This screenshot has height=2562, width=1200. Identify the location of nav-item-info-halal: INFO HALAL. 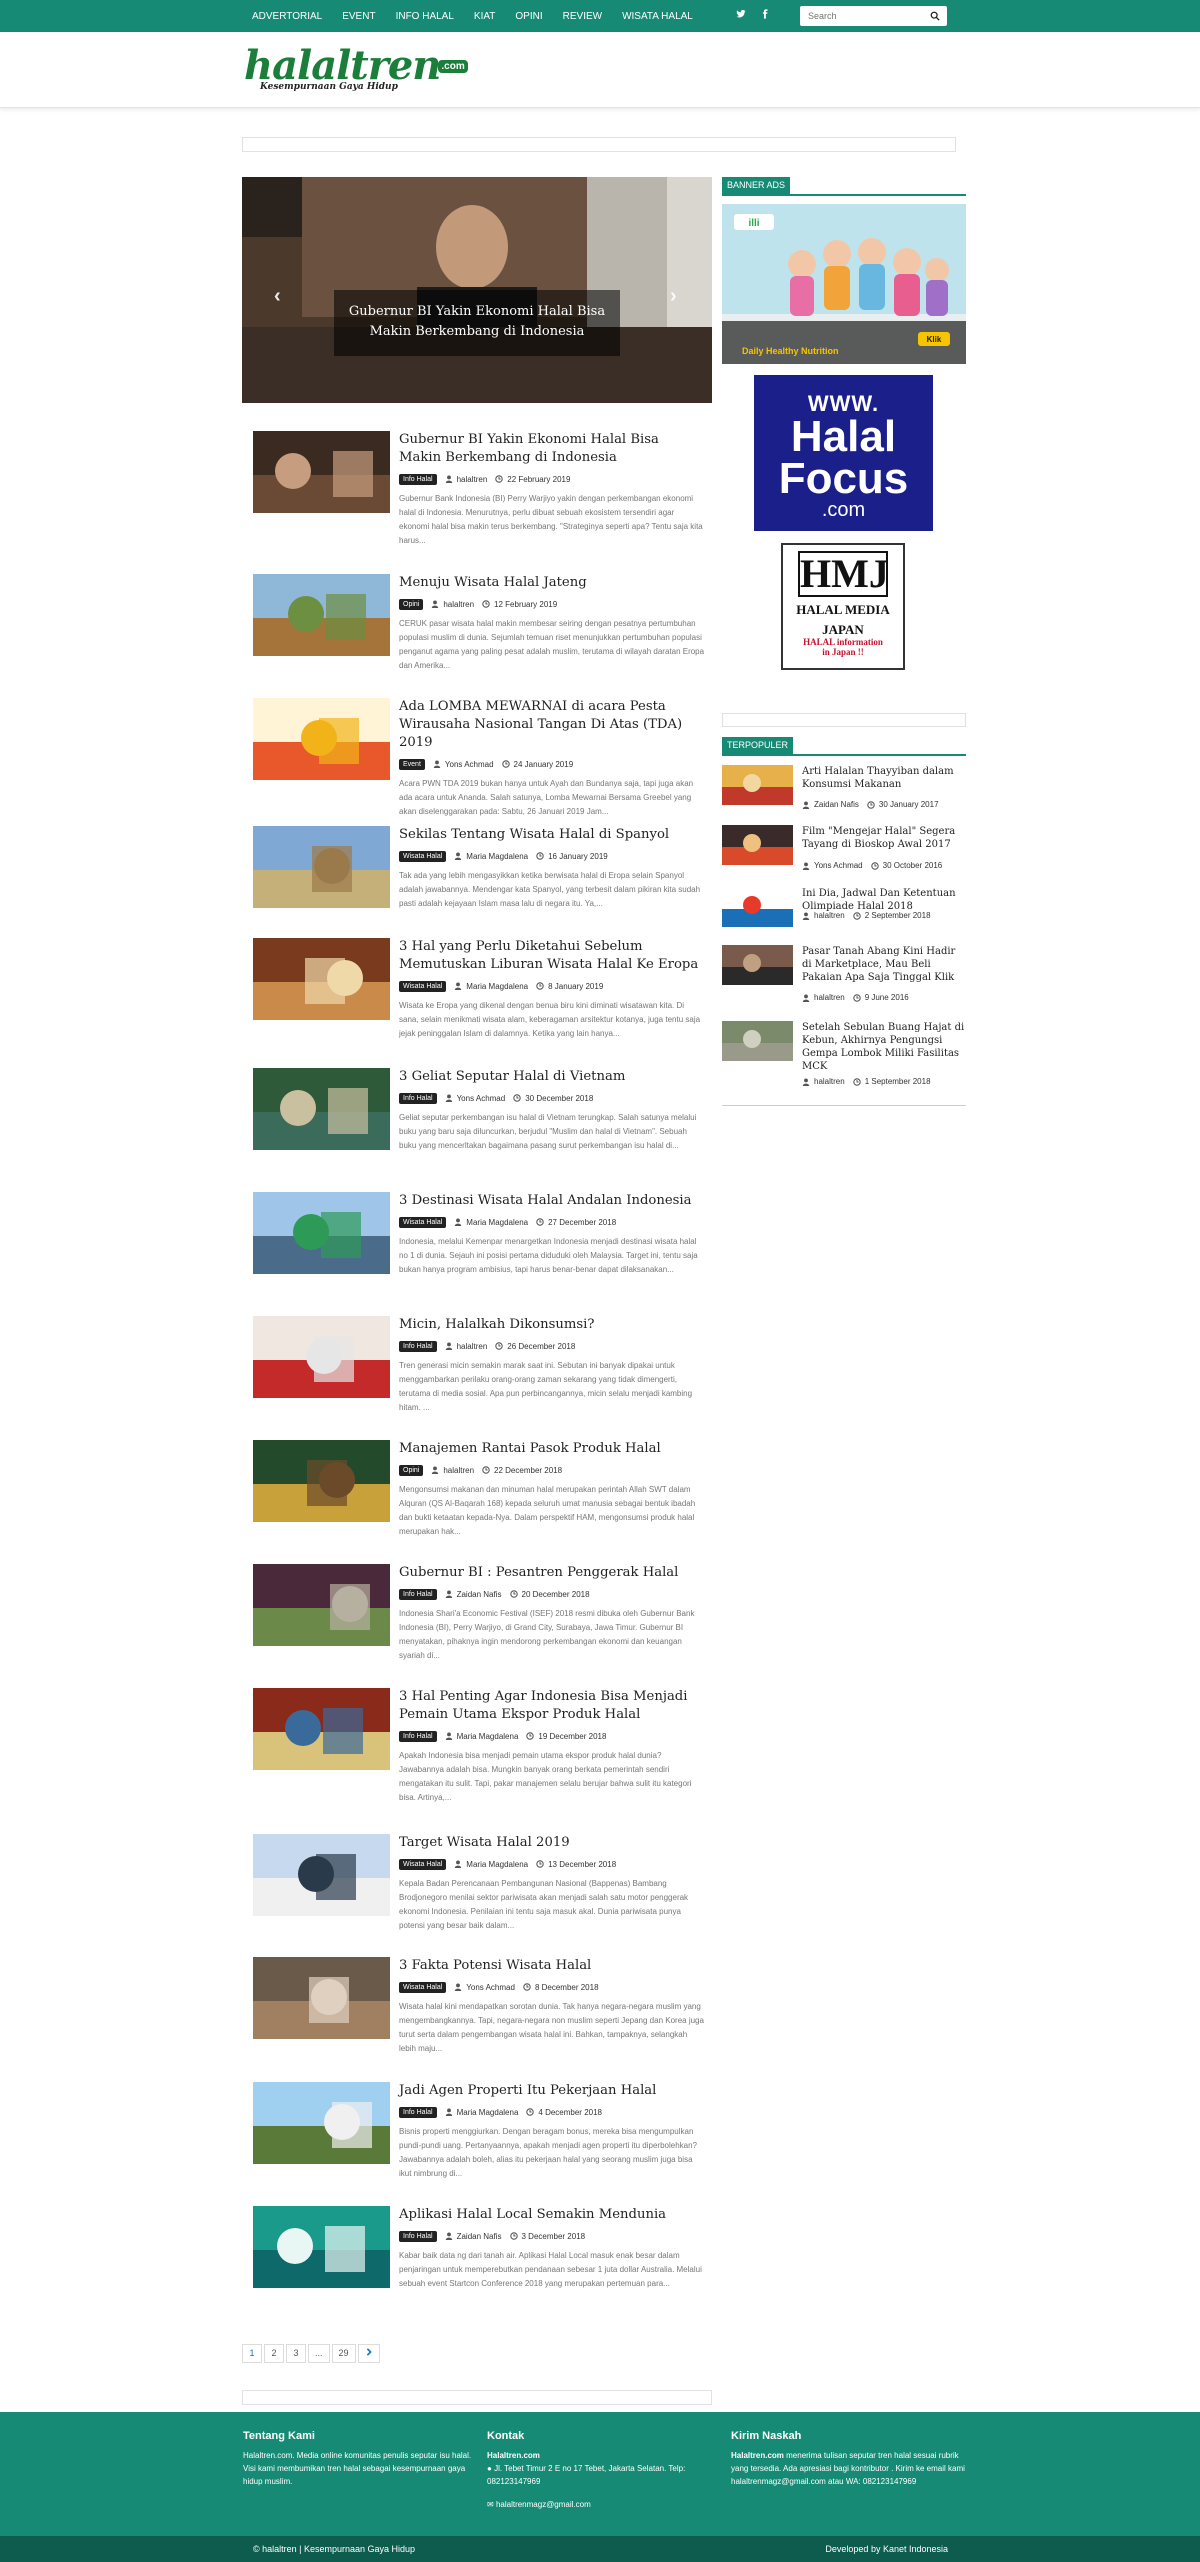
(425, 16).